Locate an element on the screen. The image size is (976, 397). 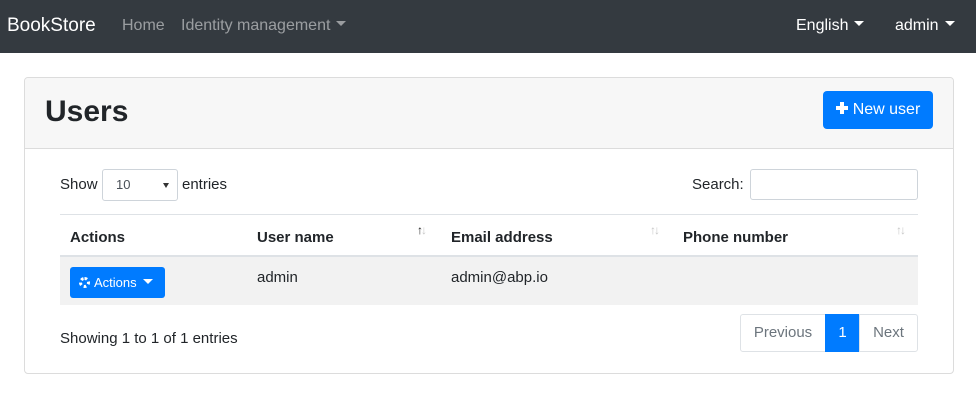
new-user-label: New user is located at coordinates (886, 109).